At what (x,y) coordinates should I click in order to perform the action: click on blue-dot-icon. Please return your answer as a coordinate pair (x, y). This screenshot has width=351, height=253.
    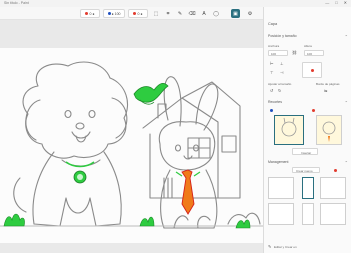
    Looking at the image, I should click on (271, 110).